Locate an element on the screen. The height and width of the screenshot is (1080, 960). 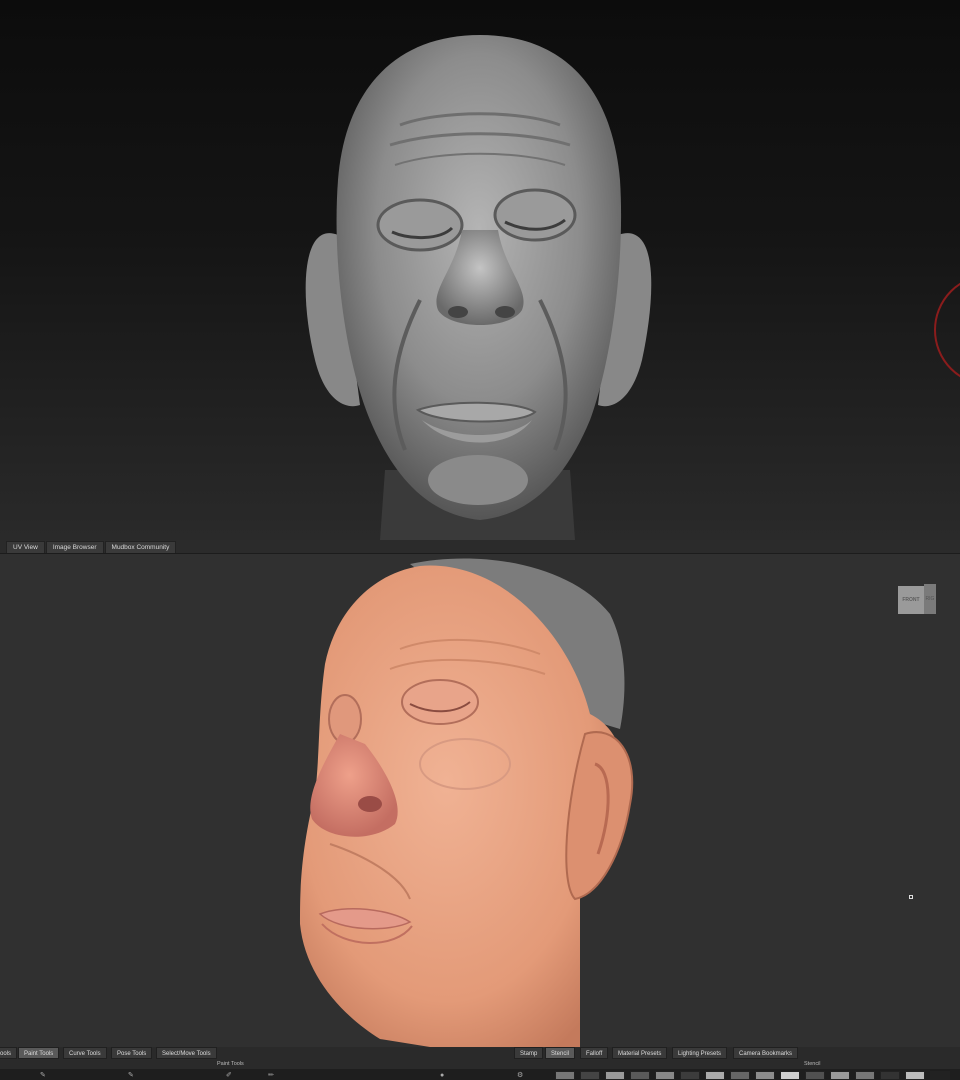
tab-select-move-tools: Select/Move Tools is located at coordinates (186, 1053).